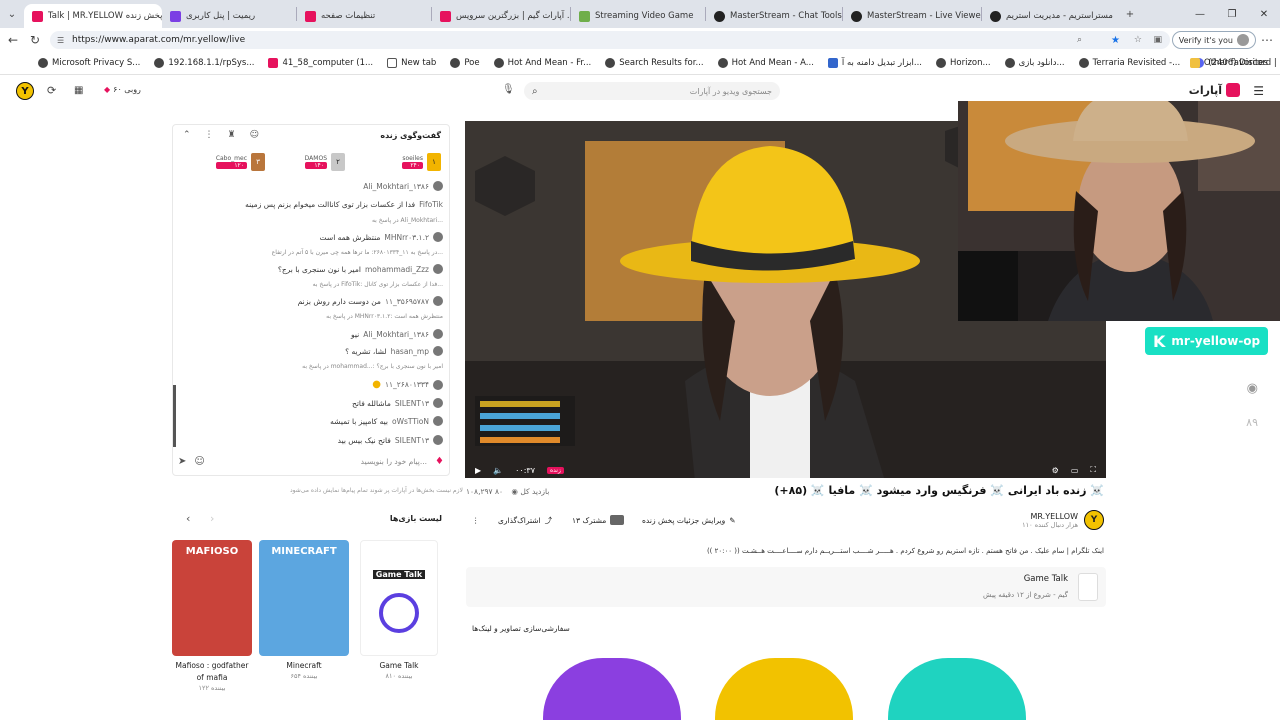 The image size is (1280, 720). I want to click on emoji-picker-icon: ☺, so click(199, 461).